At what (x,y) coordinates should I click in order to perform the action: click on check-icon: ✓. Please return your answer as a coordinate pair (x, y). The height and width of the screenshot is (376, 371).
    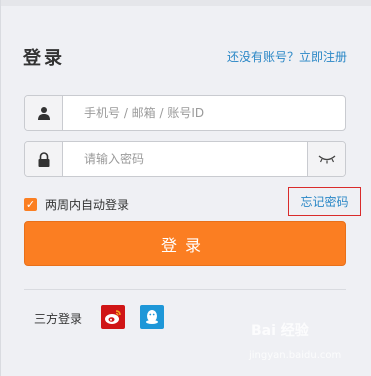
    Looking at the image, I should click on (30, 204).